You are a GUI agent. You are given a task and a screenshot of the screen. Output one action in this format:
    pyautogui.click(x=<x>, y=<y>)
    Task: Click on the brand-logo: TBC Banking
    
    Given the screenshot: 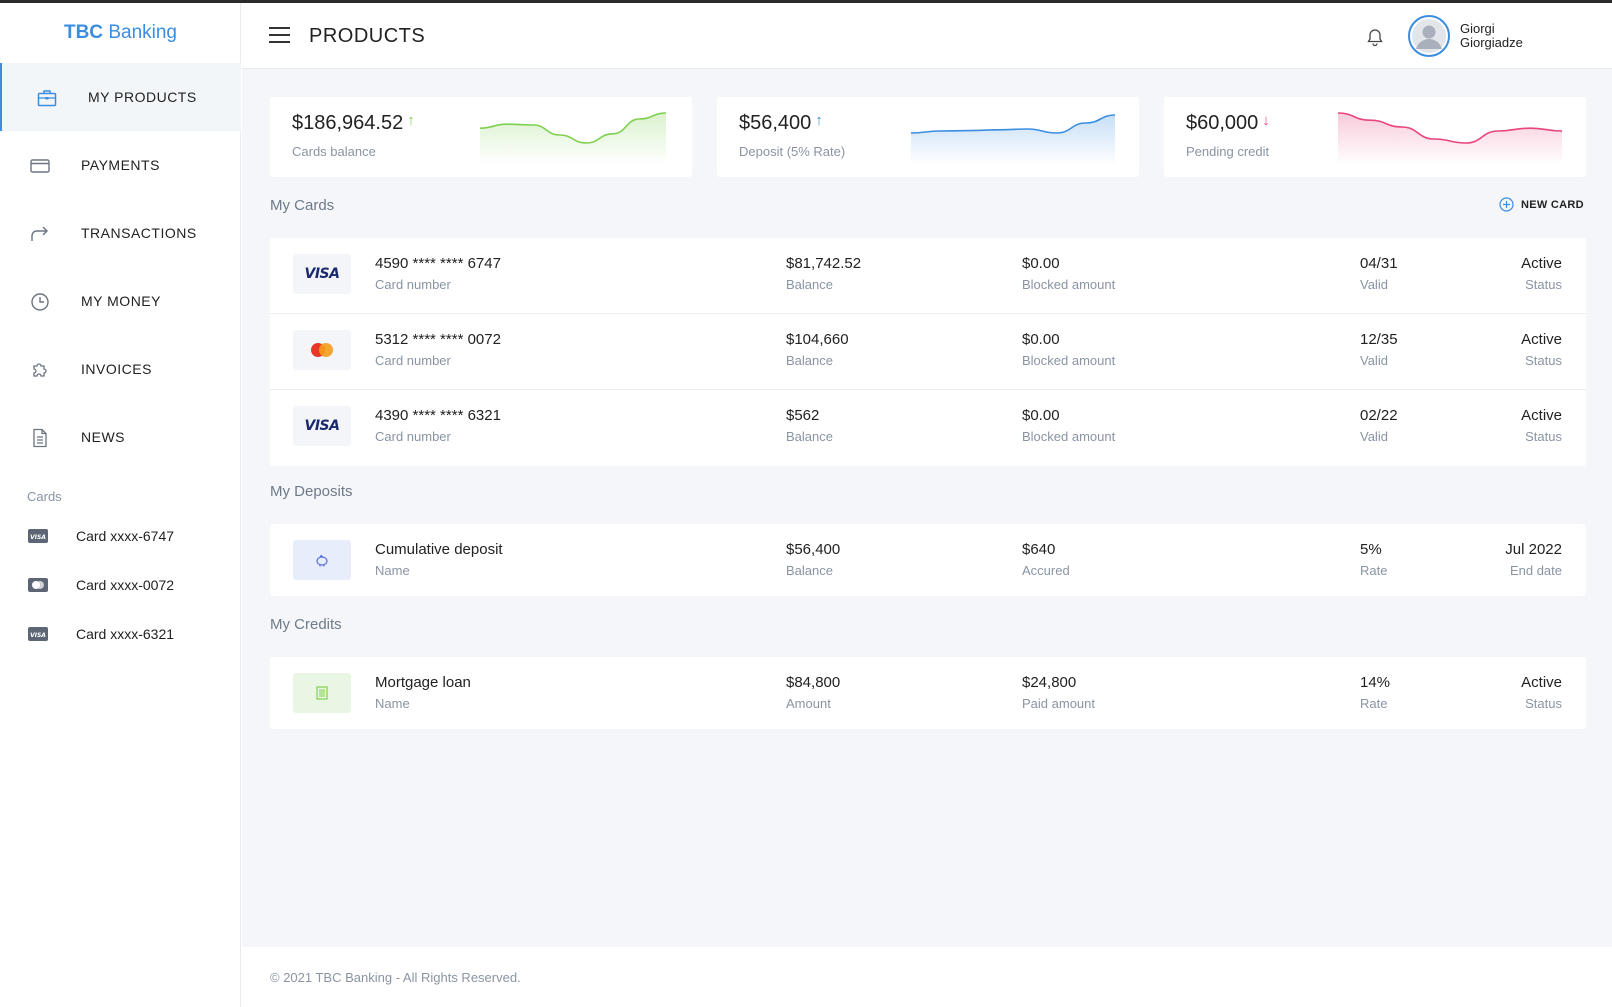 What is the action you would take?
    pyautogui.click(x=120, y=33)
    